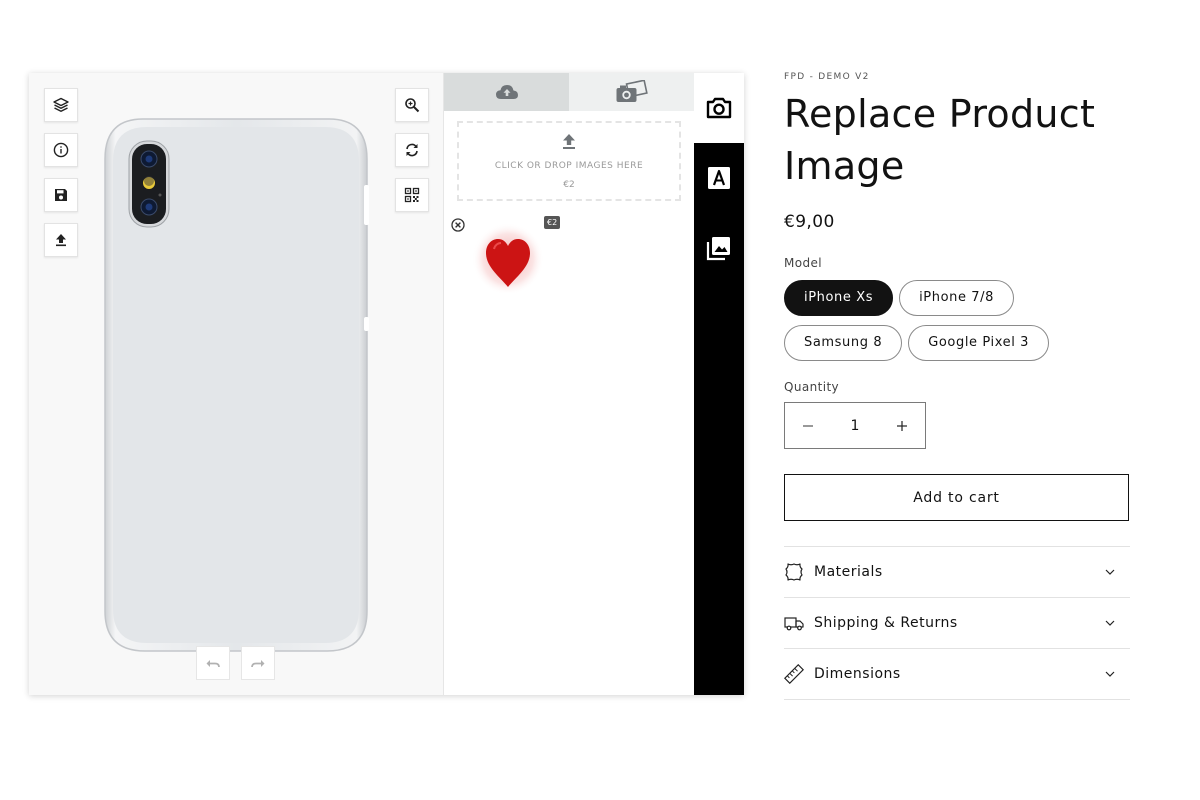 The image size is (1200, 800). I want to click on dropzone-text: CLICK OR DROP IMAGES HERE, so click(569, 166).